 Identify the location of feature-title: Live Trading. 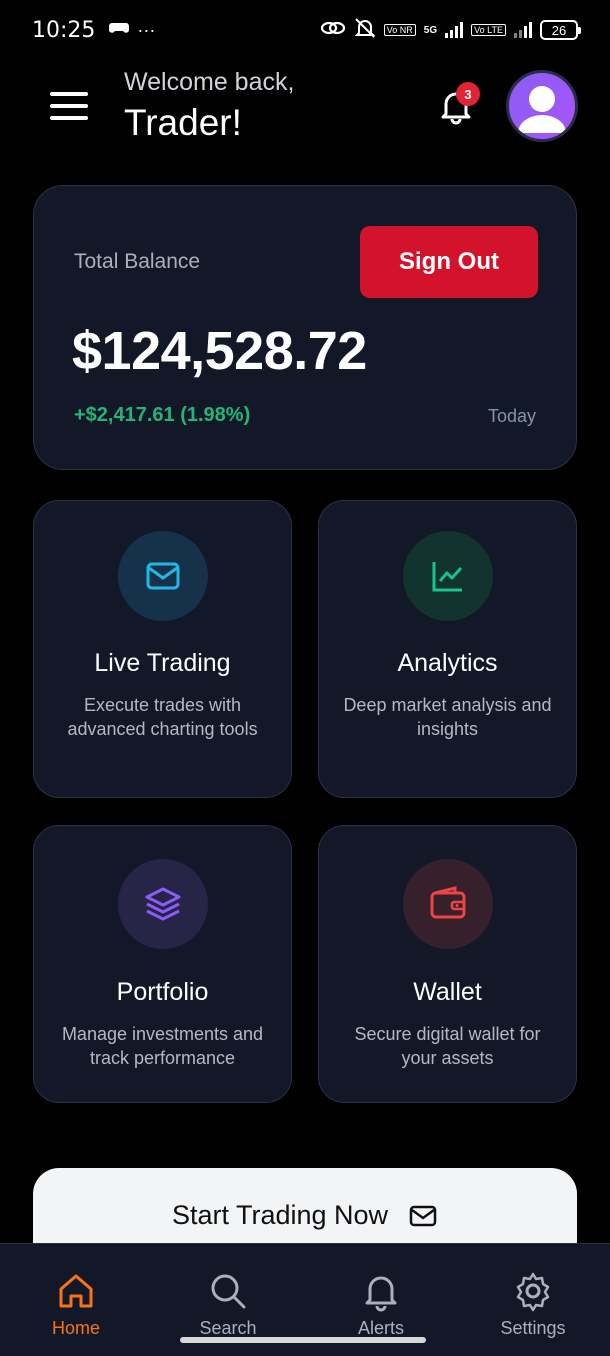
(162, 663).